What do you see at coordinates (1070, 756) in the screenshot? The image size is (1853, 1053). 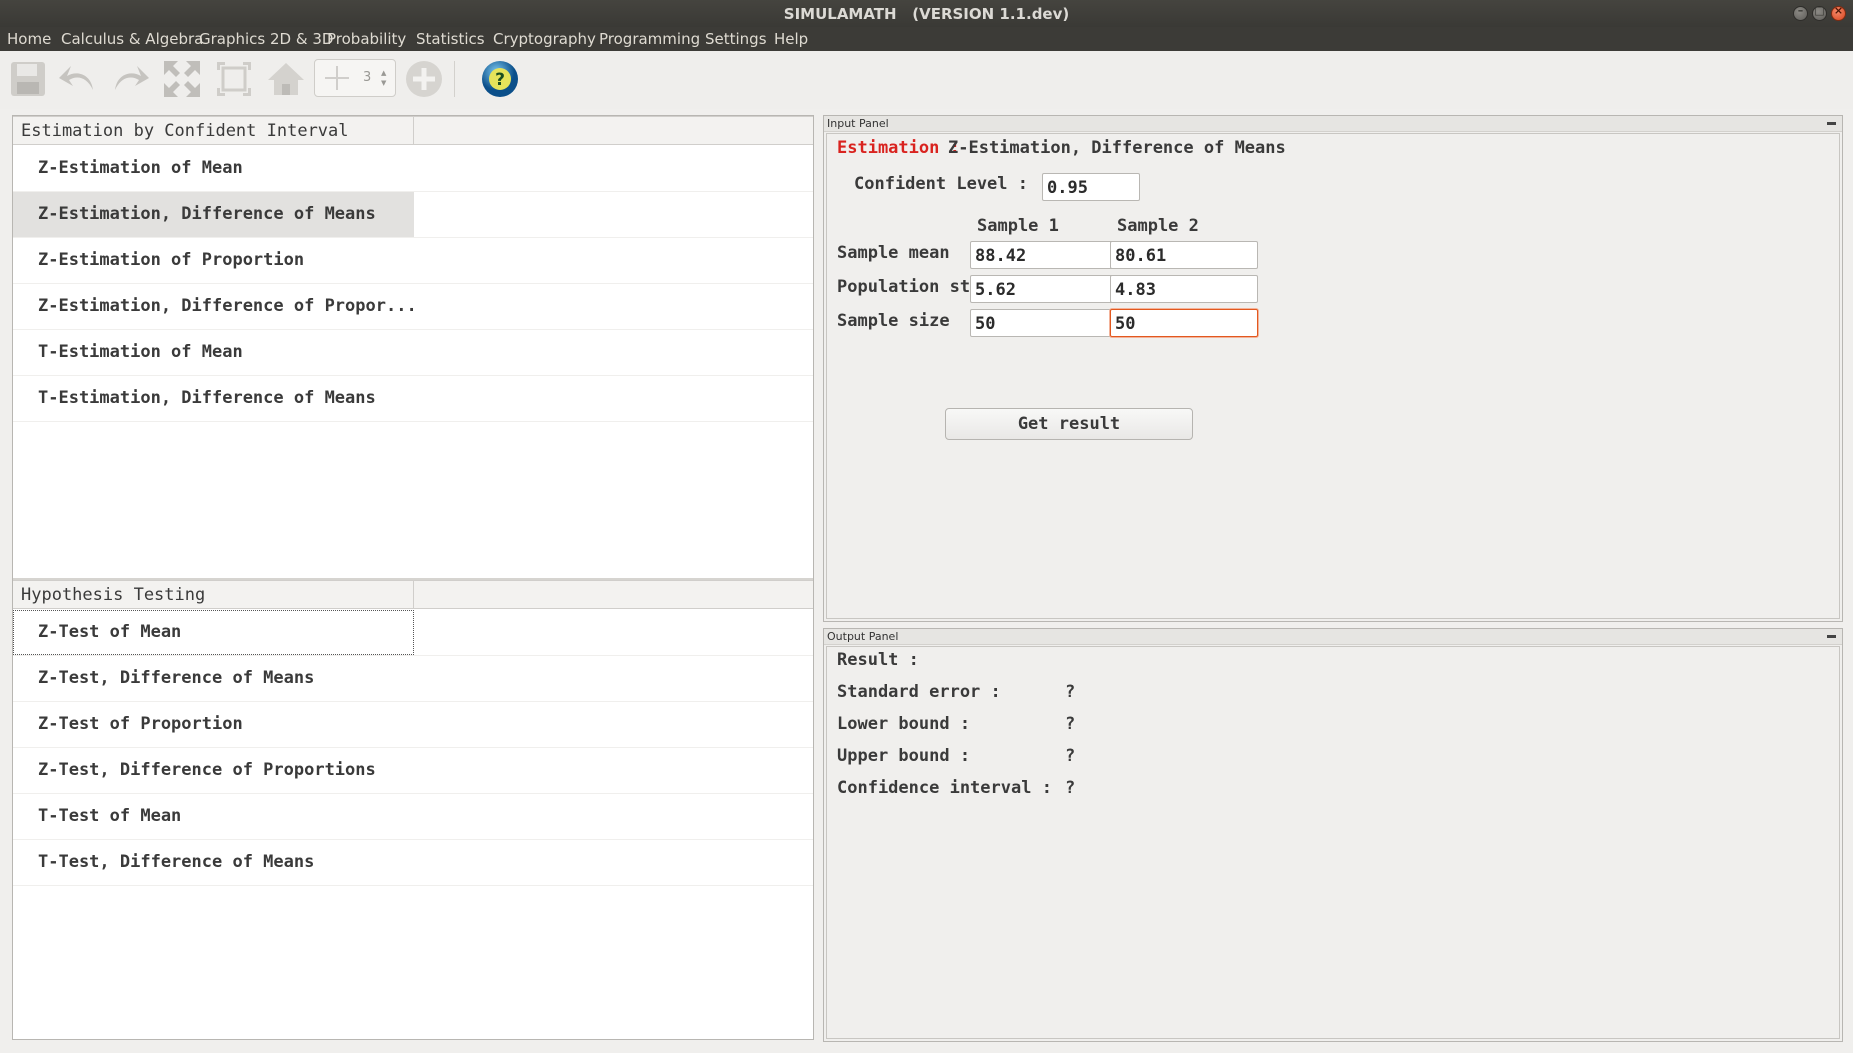 I see `upper-bound-value: ?` at bounding box center [1070, 756].